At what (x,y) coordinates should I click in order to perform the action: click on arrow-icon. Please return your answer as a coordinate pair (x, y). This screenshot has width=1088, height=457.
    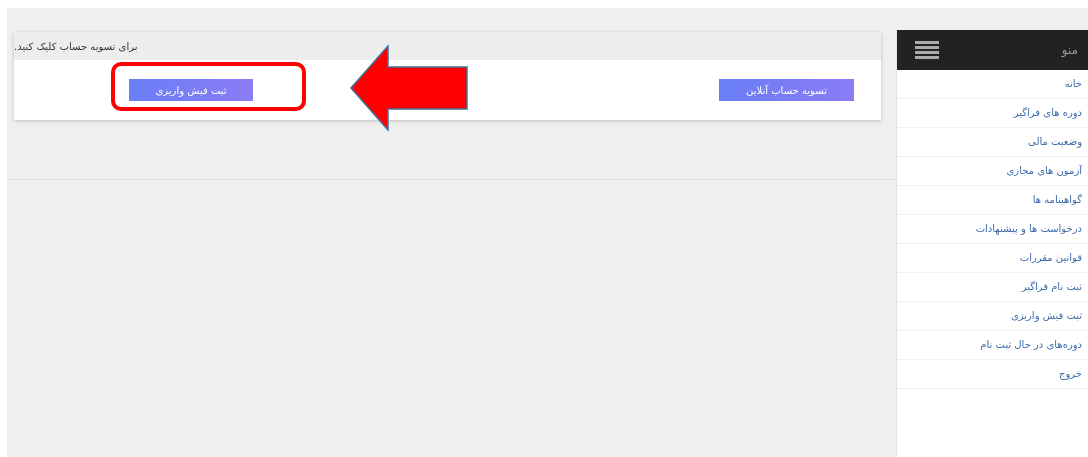
    Looking at the image, I should click on (409, 88).